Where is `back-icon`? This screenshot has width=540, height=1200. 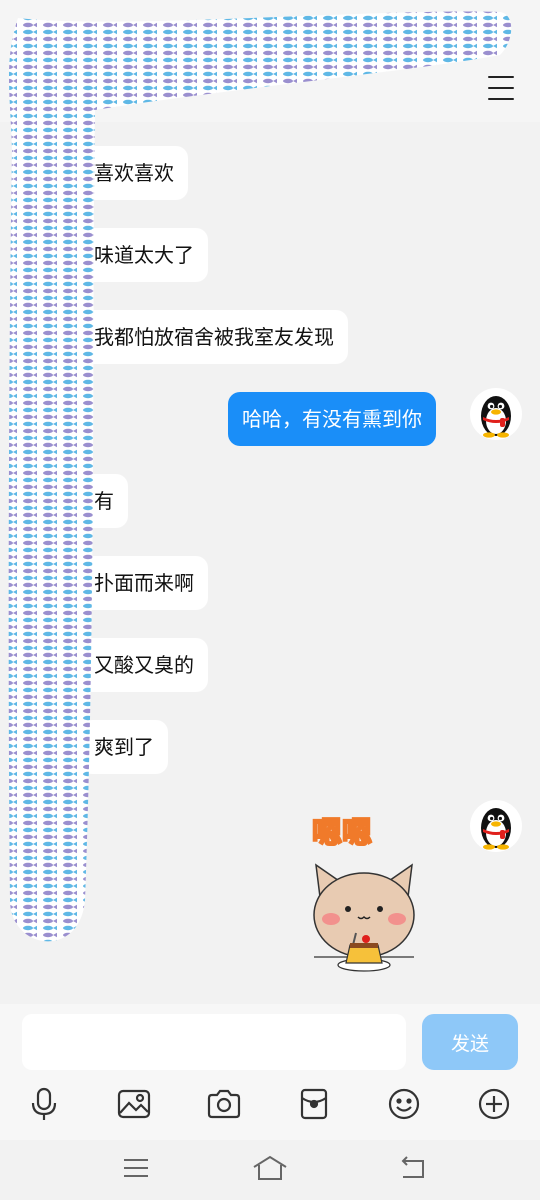
back-icon is located at coordinates (412, 1168).